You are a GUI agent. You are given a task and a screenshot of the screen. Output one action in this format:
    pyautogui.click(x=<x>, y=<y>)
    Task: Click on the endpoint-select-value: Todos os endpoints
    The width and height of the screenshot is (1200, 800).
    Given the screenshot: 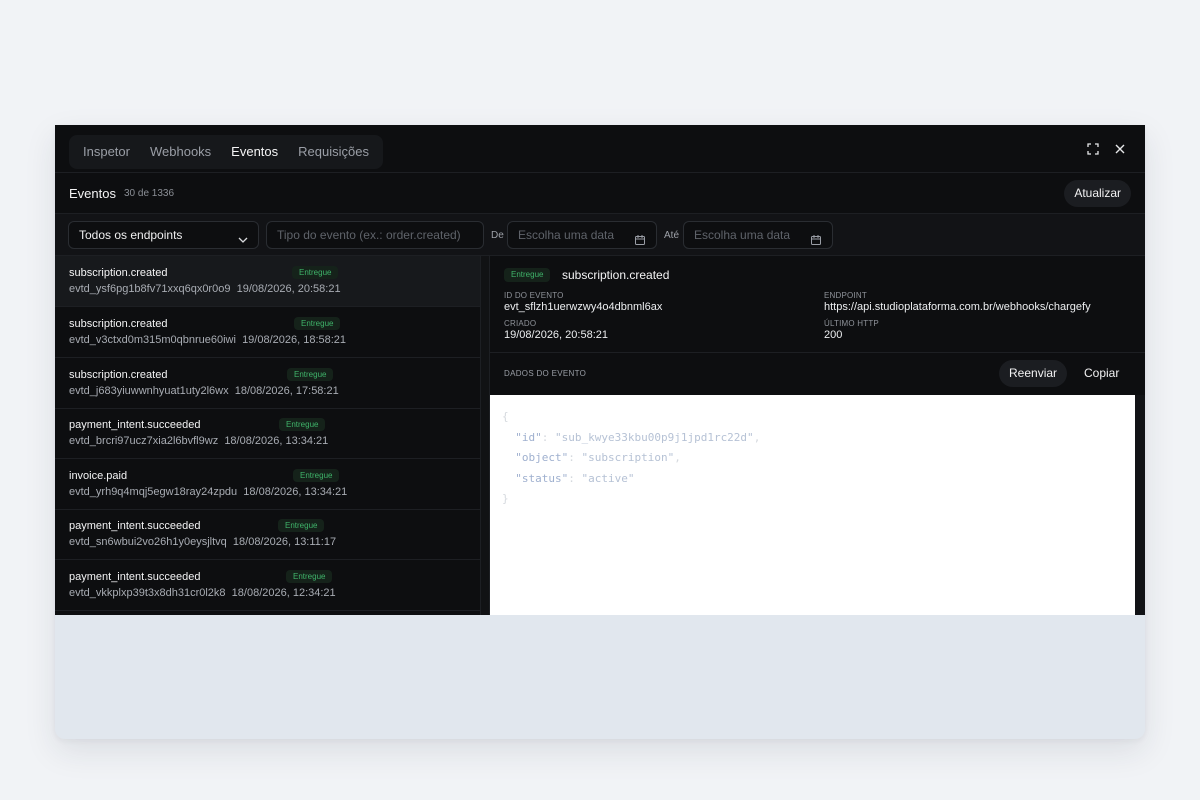 What is the action you would take?
    pyautogui.click(x=131, y=235)
    